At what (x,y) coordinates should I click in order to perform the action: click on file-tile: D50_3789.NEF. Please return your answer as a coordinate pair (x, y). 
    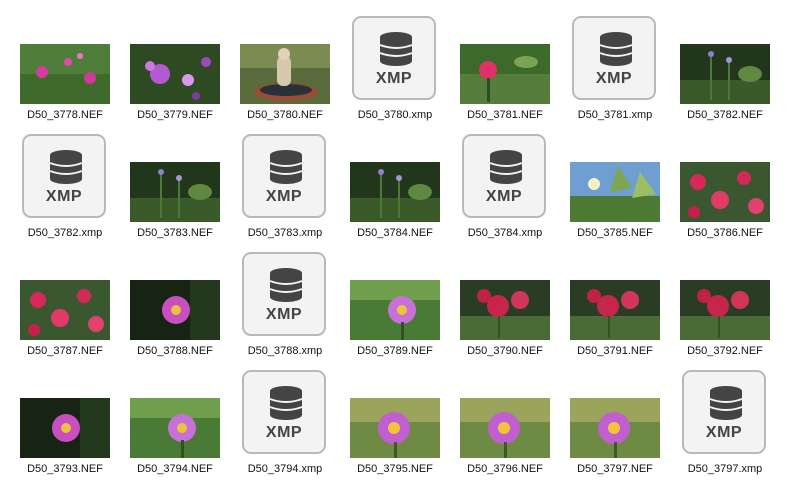
    Looking at the image, I should click on (392, 303).